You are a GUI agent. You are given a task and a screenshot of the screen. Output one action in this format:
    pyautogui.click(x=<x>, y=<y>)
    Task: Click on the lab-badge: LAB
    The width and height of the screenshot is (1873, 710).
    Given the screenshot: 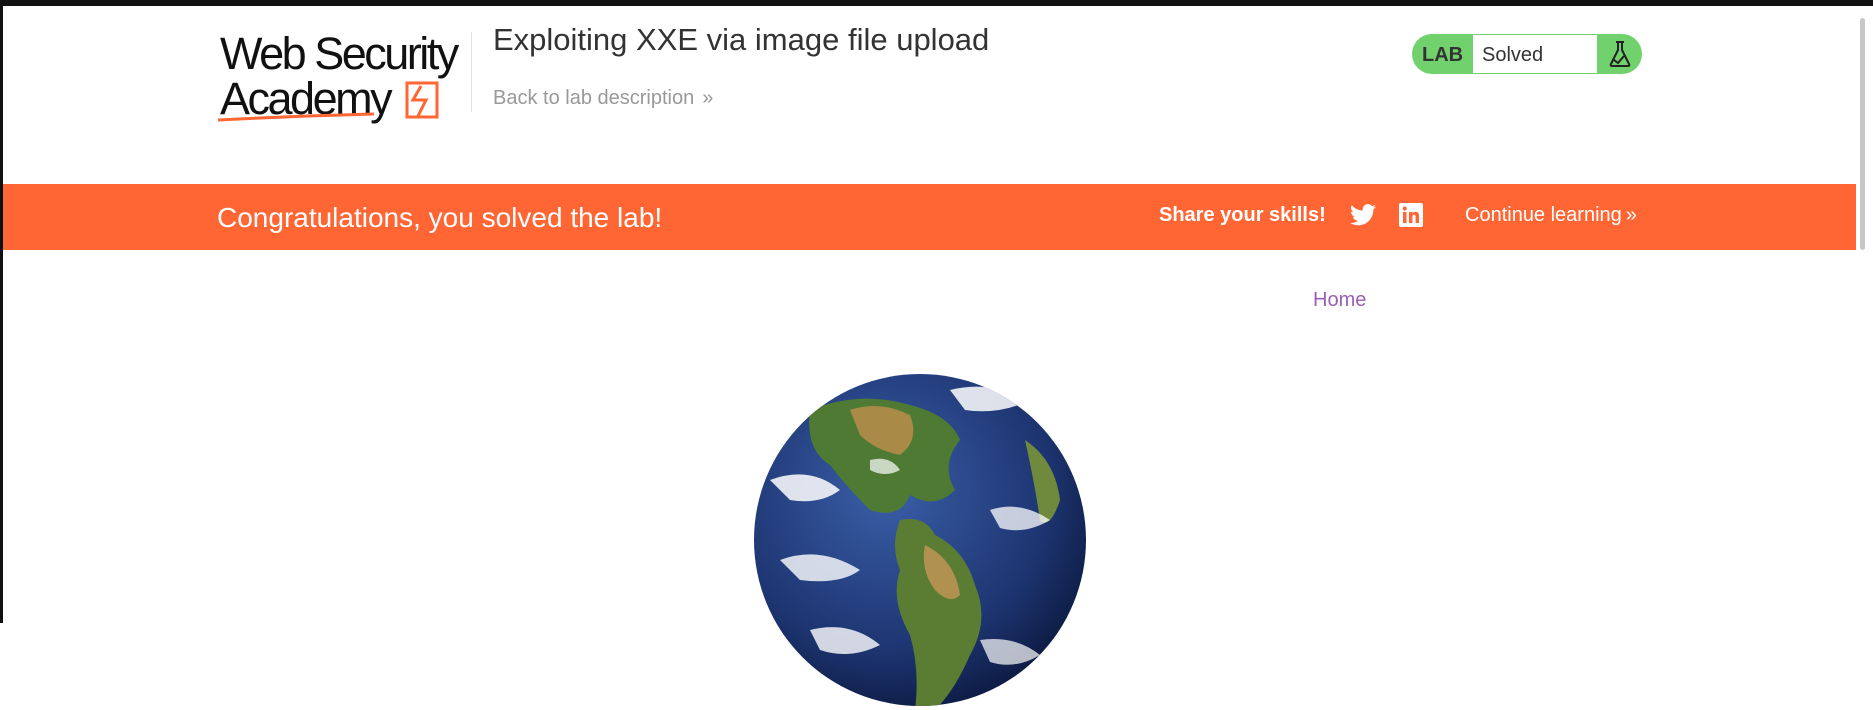 What is the action you would take?
    pyautogui.click(x=1443, y=55)
    